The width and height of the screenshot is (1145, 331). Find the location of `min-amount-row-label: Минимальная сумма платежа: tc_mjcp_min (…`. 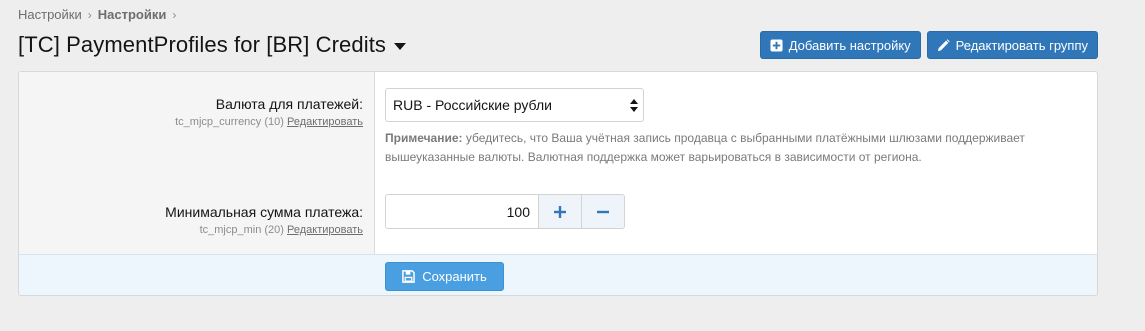

min-amount-row-label: Минимальная сумма платежа: tc_mjcp_min (… is located at coordinates (264, 220).